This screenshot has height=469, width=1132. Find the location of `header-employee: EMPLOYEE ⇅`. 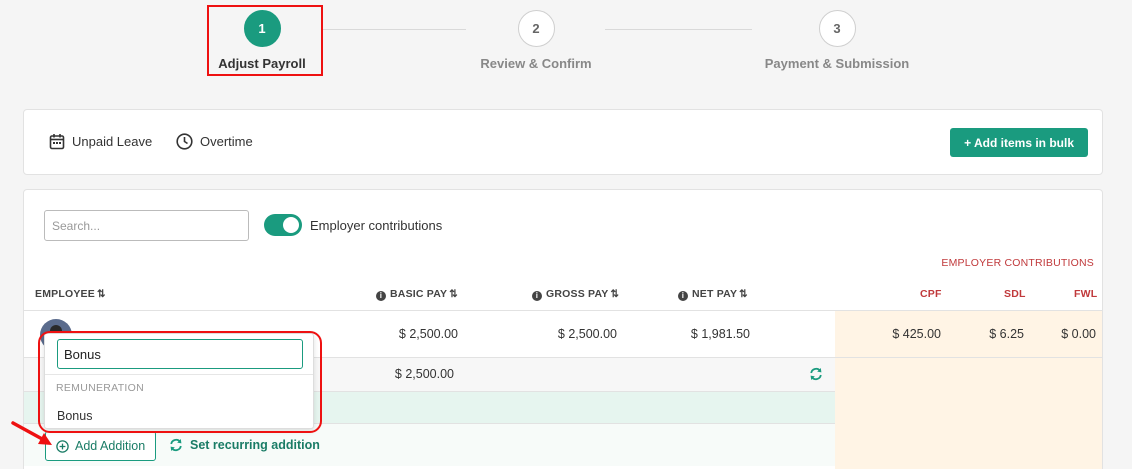

header-employee: EMPLOYEE ⇅ is located at coordinates (70, 294).